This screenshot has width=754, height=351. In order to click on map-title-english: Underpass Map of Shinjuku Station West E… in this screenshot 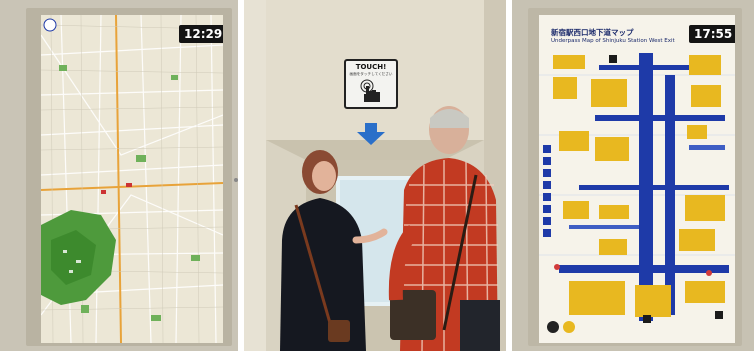, I will do `click(613, 41)`.